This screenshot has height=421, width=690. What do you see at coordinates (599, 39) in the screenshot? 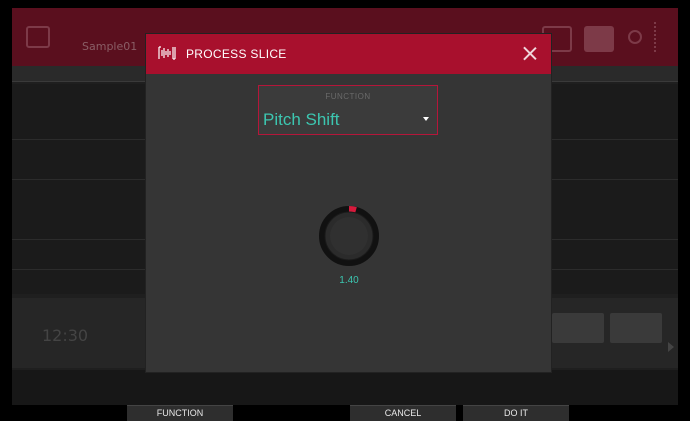
I see `background-zoom-button` at bounding box center [599, 39].